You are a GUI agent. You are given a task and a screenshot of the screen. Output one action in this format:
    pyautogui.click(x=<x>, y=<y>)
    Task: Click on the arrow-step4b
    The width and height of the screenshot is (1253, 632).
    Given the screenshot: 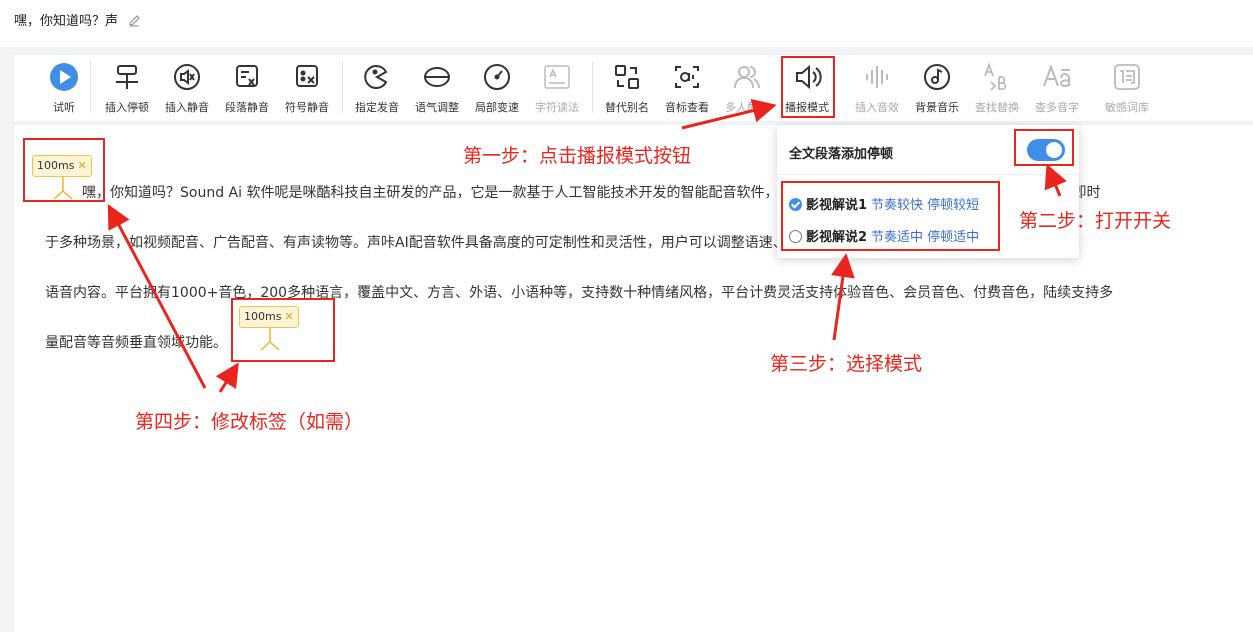 What is the action you would take?
    pyautogui.click(x=227, y=377)
    